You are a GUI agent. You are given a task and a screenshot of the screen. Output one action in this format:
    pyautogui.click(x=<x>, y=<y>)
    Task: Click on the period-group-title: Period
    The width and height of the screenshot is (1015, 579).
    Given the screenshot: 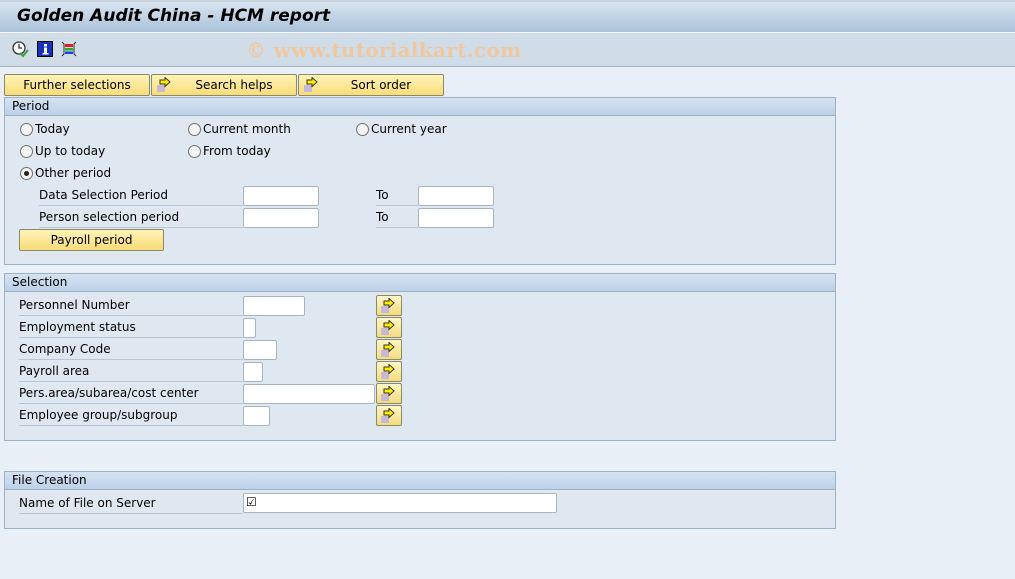 What is the action you would take?
    pyautogui.click(x=420, y=107)
    